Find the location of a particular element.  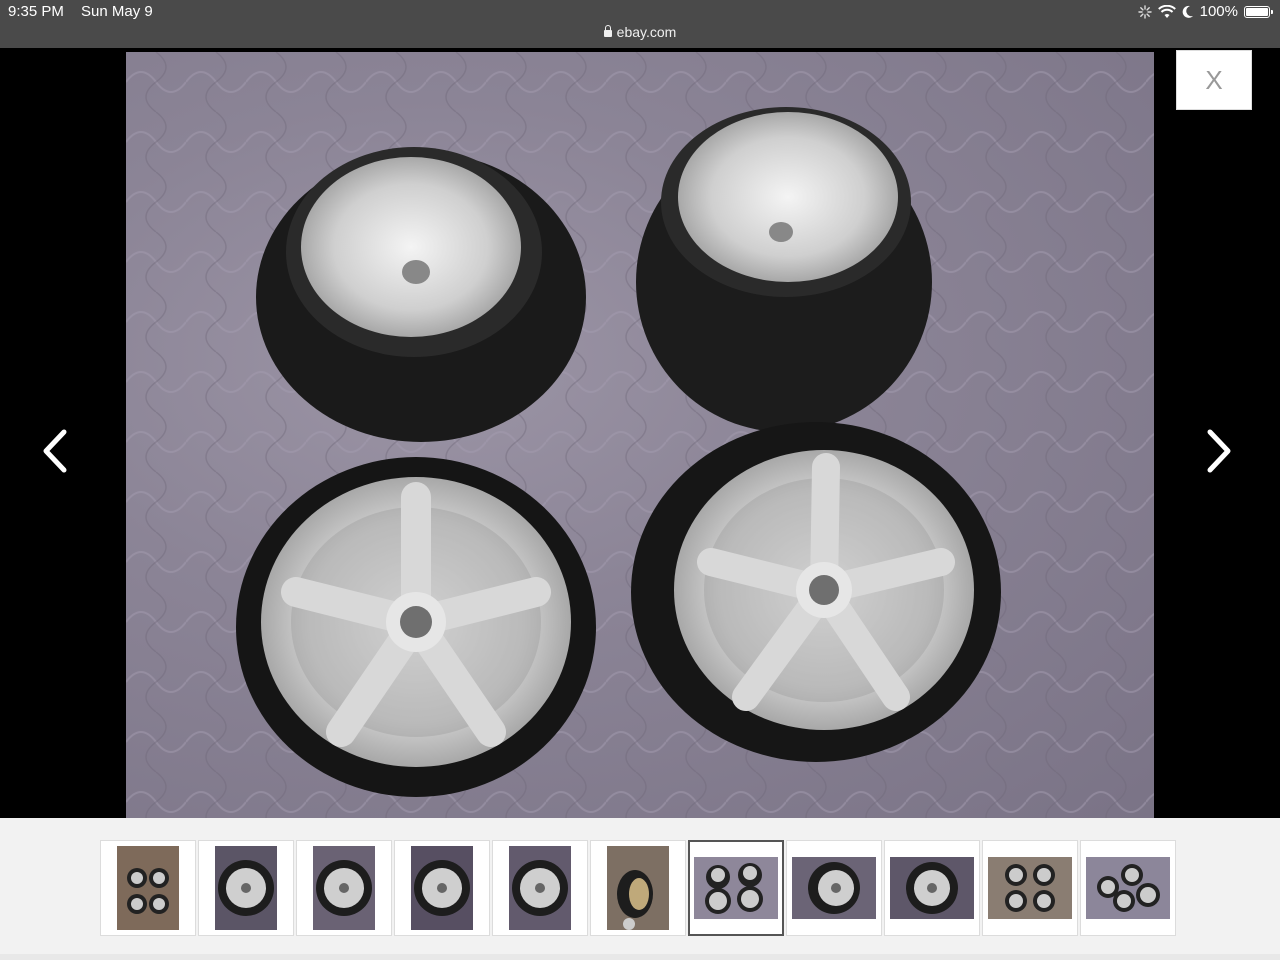

thumbnail-7-selected is located at coordinates (736, 888).